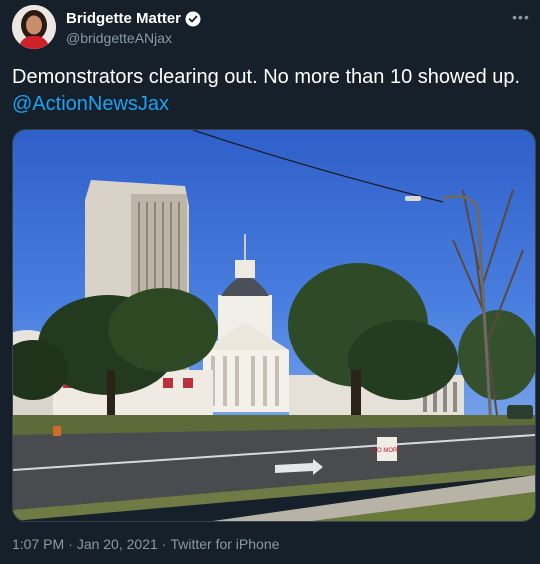 This screenshot has height=564, width=540. I want to click on profile-photo-icon, so click(34, 27).